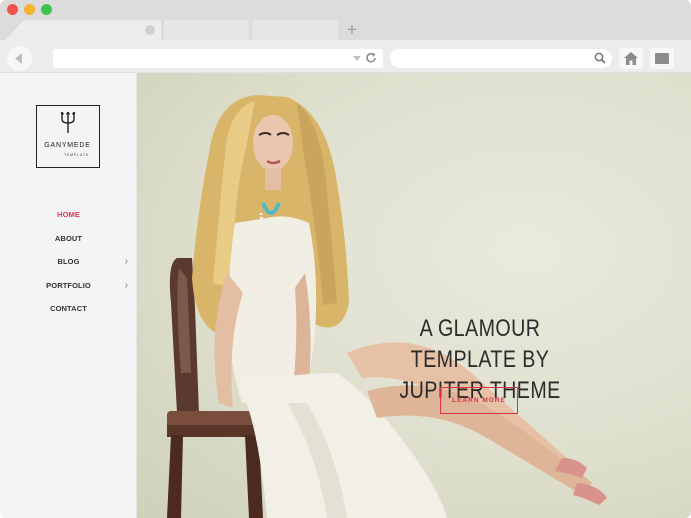  What do you see at coordinates (480, 344) in the screenshot?
I see `hero-title-line-1: A GLAMOUR TEMPLATE BY` at bounding box center [480, 344].